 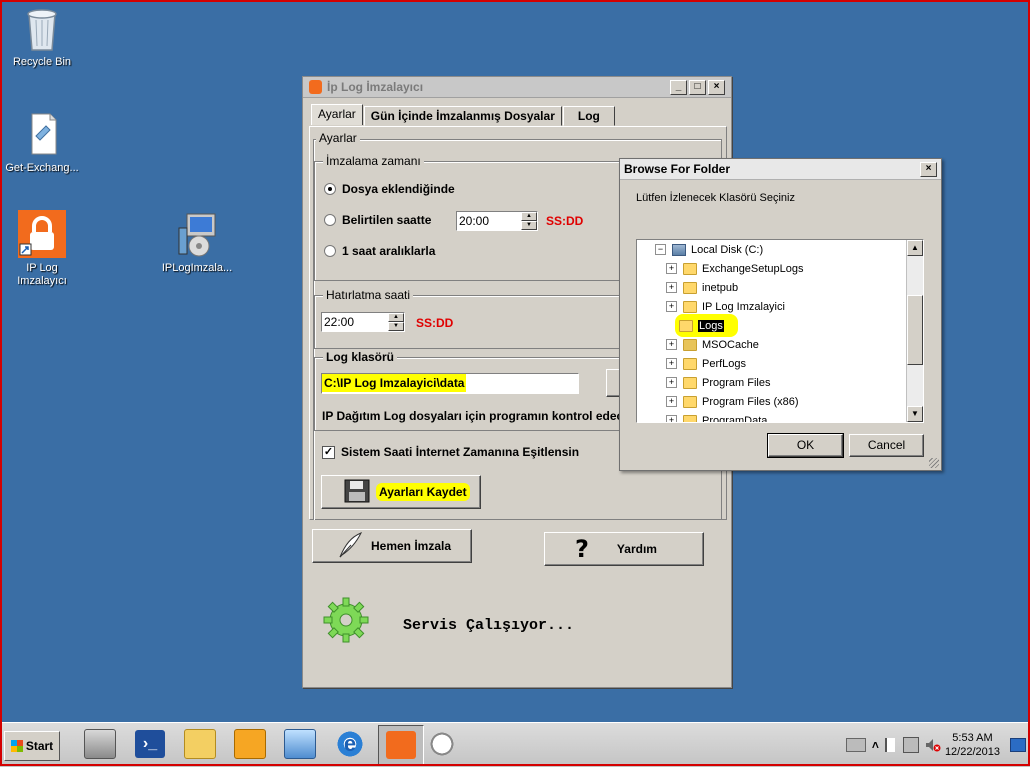 What do you see at coordinates (613, 383) in the screenshot?
I see `browse-folder-button` at bounding box center [613, 383].